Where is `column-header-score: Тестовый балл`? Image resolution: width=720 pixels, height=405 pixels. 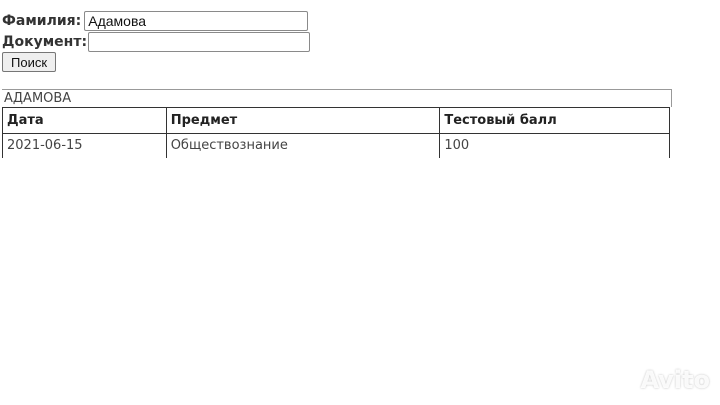
column-header-score: Тестовый балл is located at coordinates (554, 120).